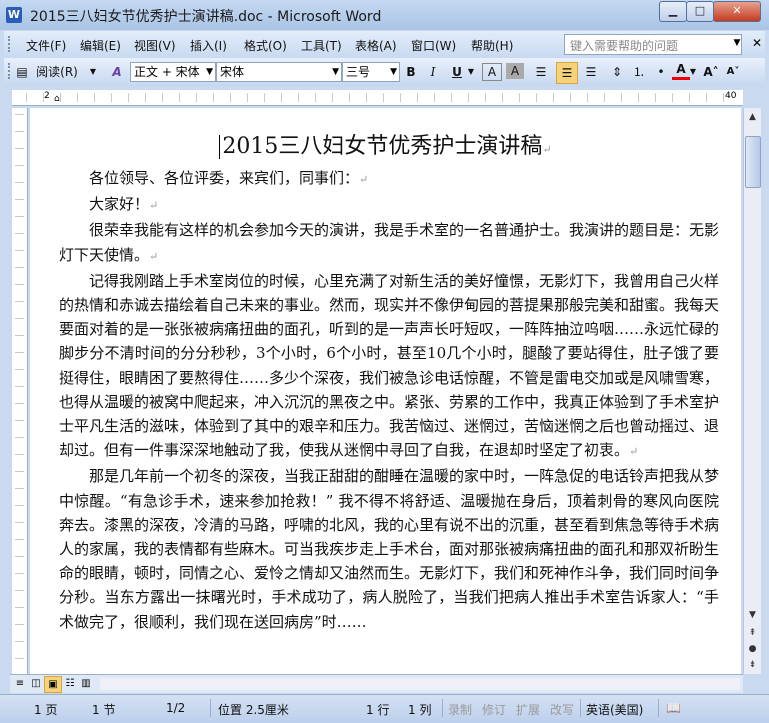 This screenshot has height=723, width=769. I want to click on normal-view-icon: ≡, so click(20, 683).